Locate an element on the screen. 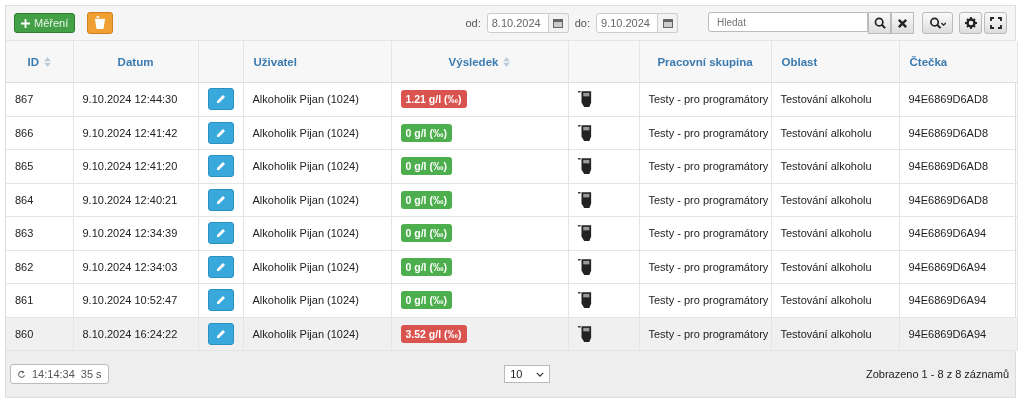 The width and height of the screenshot is (1024, 401). table-row: 863 9.10.2024 12:34:39 Alkoholik Pijan (1024) 0 g/l (‰) Testy - pro programátory Testování alkoholu 94E6869D6A94 is located at coordinates (511, 233).